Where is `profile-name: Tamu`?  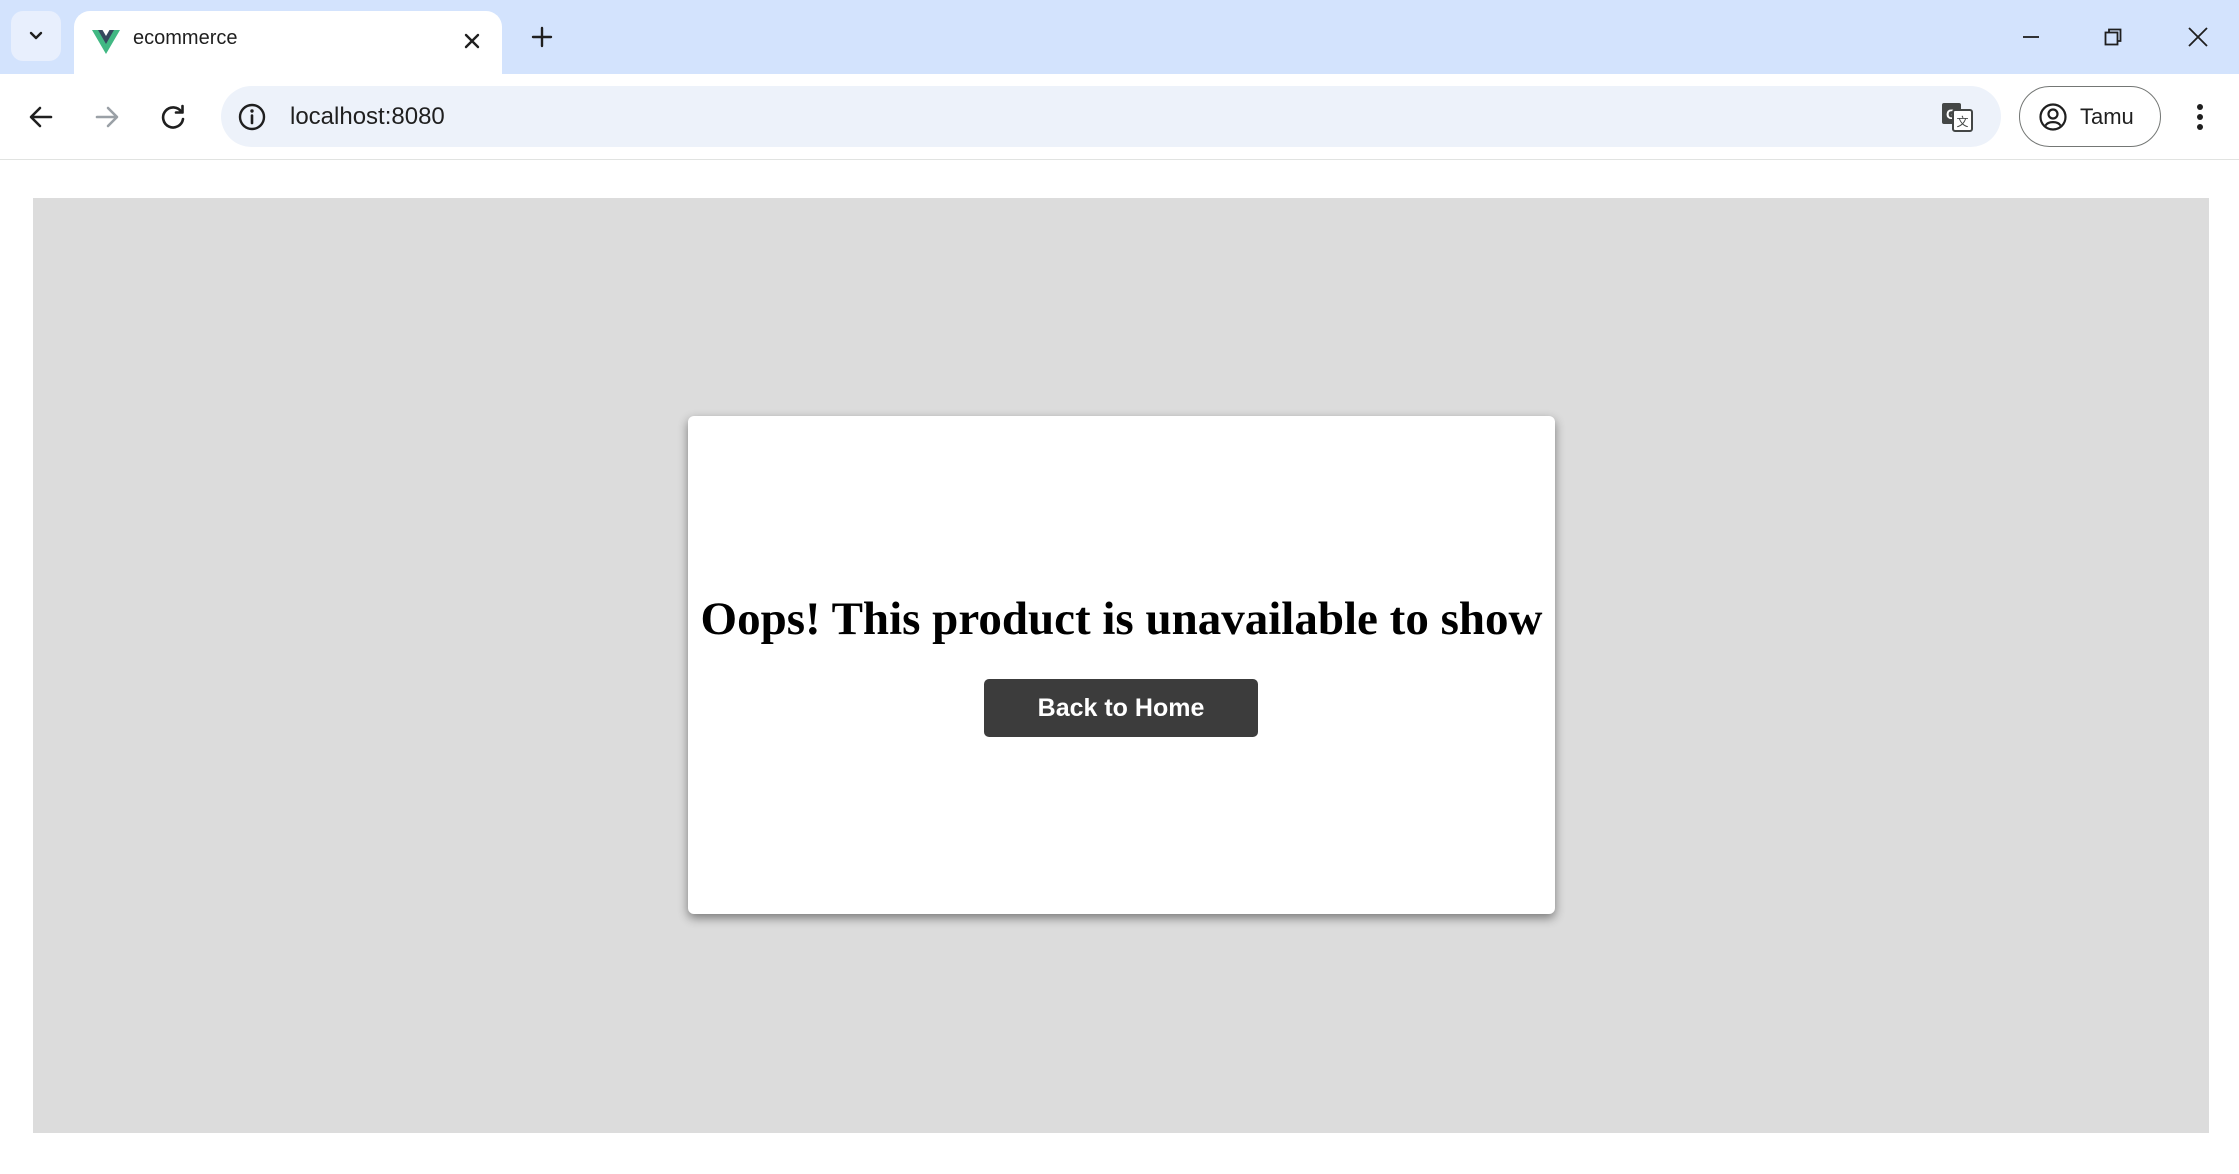 profile-name: Tamu is located at coordinates (2107, 116).